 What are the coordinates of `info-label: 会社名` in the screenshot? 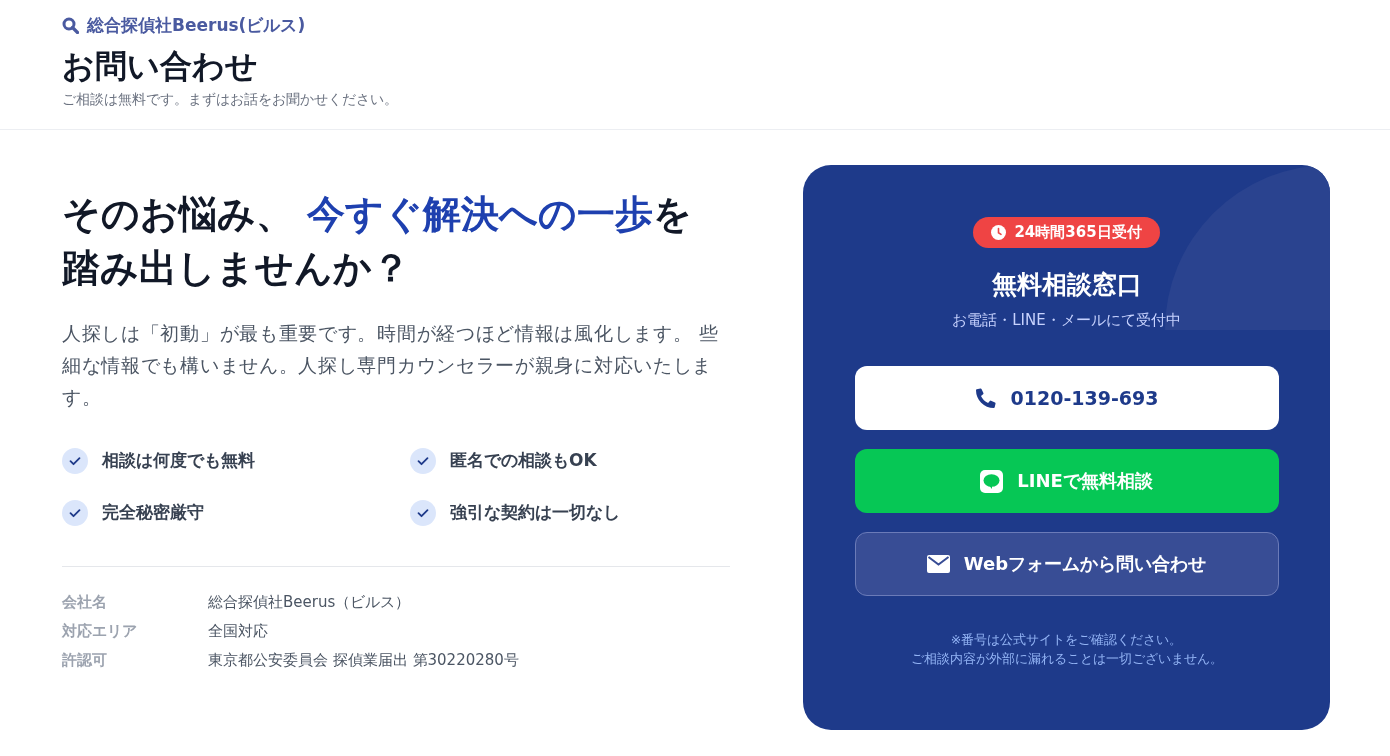 It's located at (85, 602).